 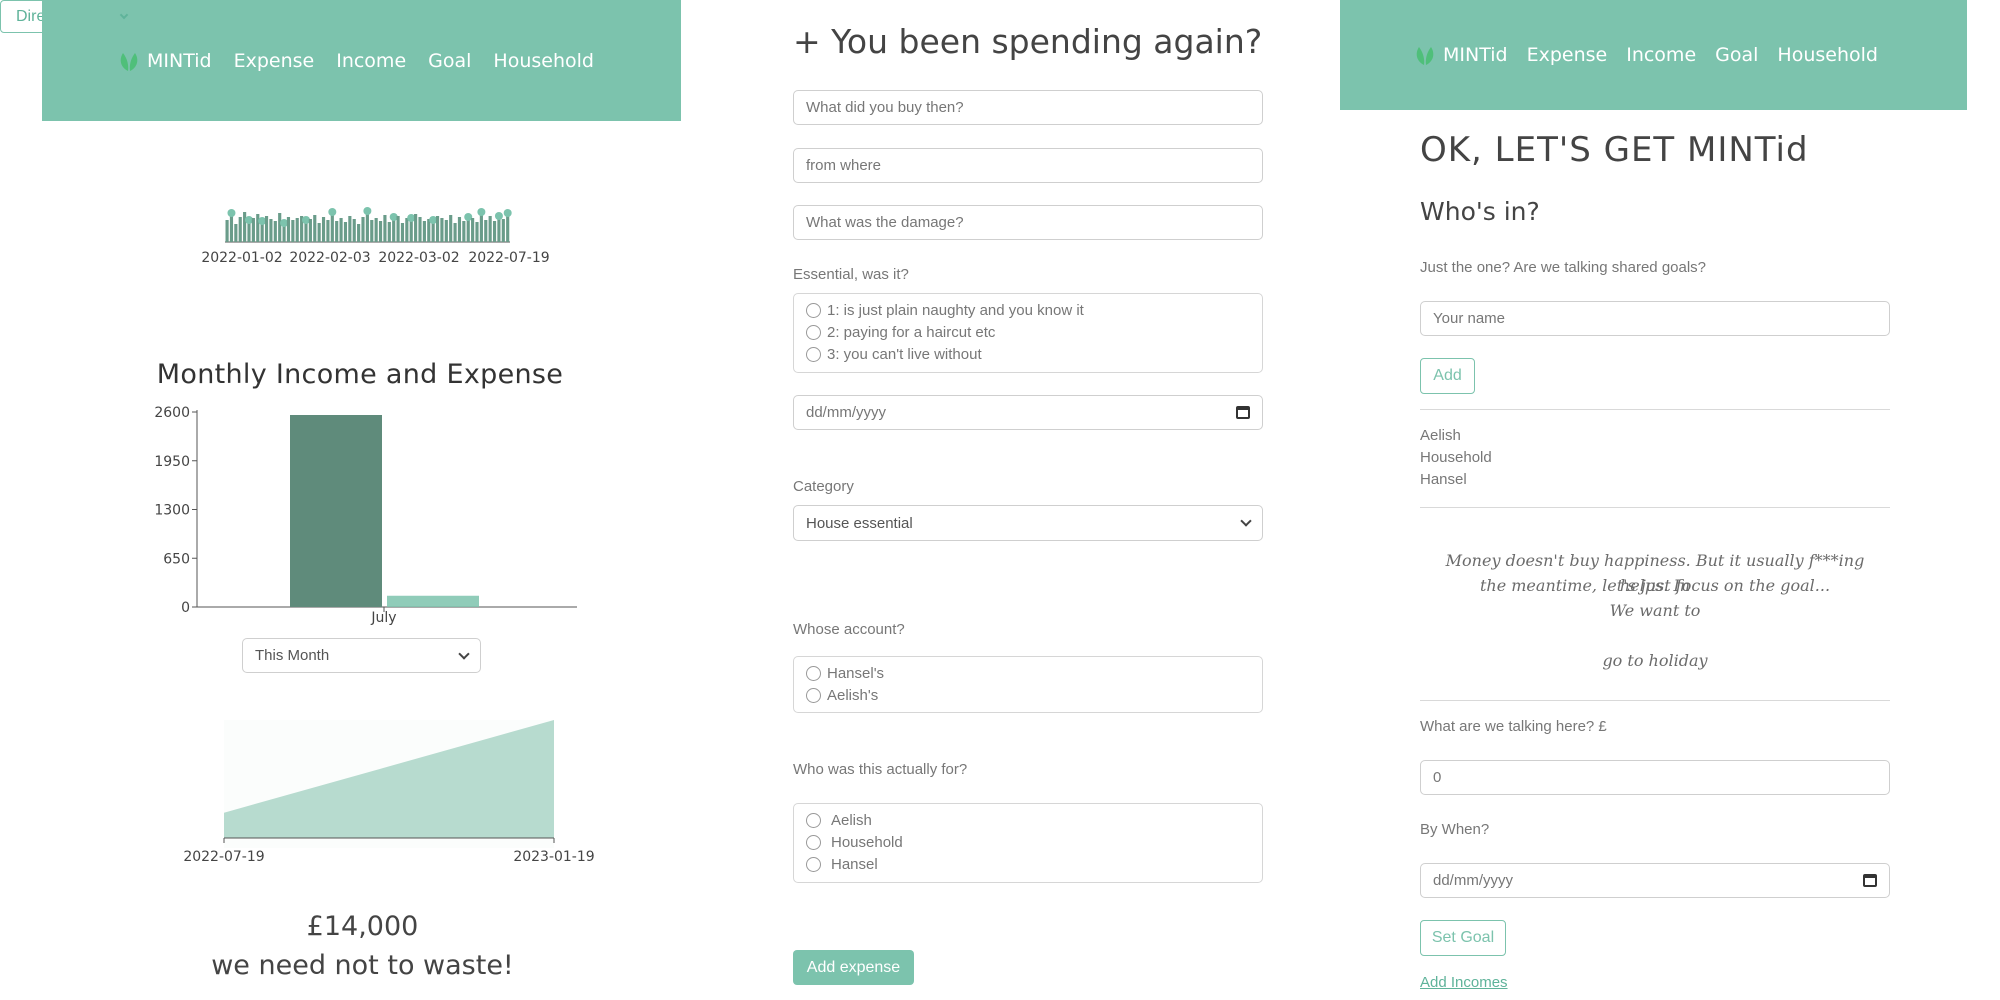 What do you see at coordinates (176, 559) in the screenshot?
I see `bar-chart-ytick-label: 650` at bounding box center [176, 559].